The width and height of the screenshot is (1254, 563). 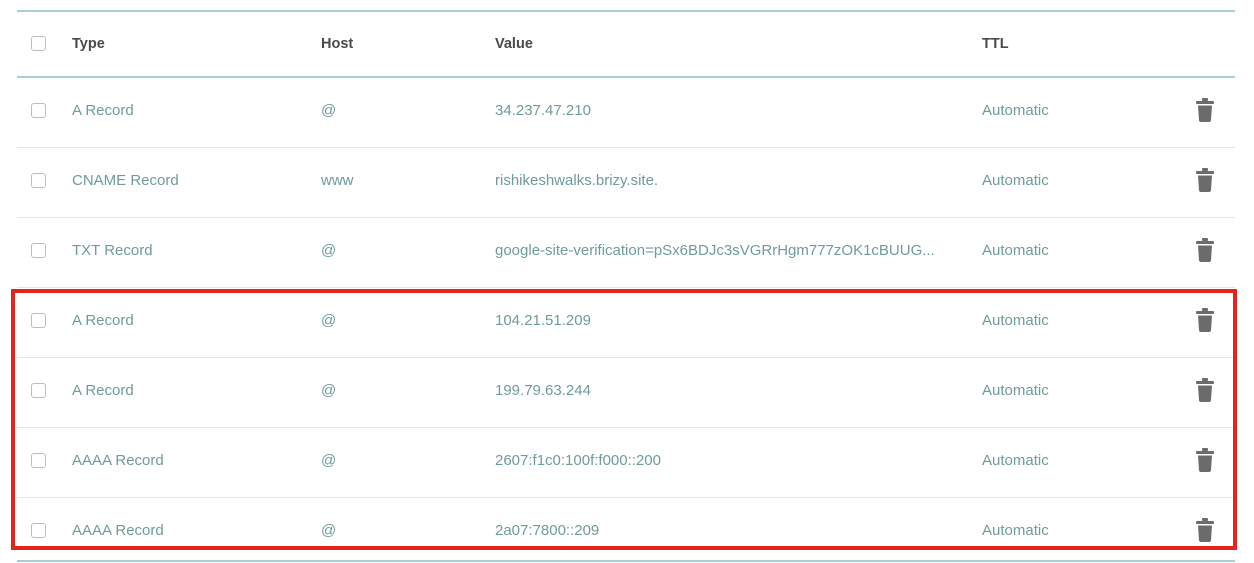 I want to click on record-value: 199.79.63.244, so click(x=543, y=390).